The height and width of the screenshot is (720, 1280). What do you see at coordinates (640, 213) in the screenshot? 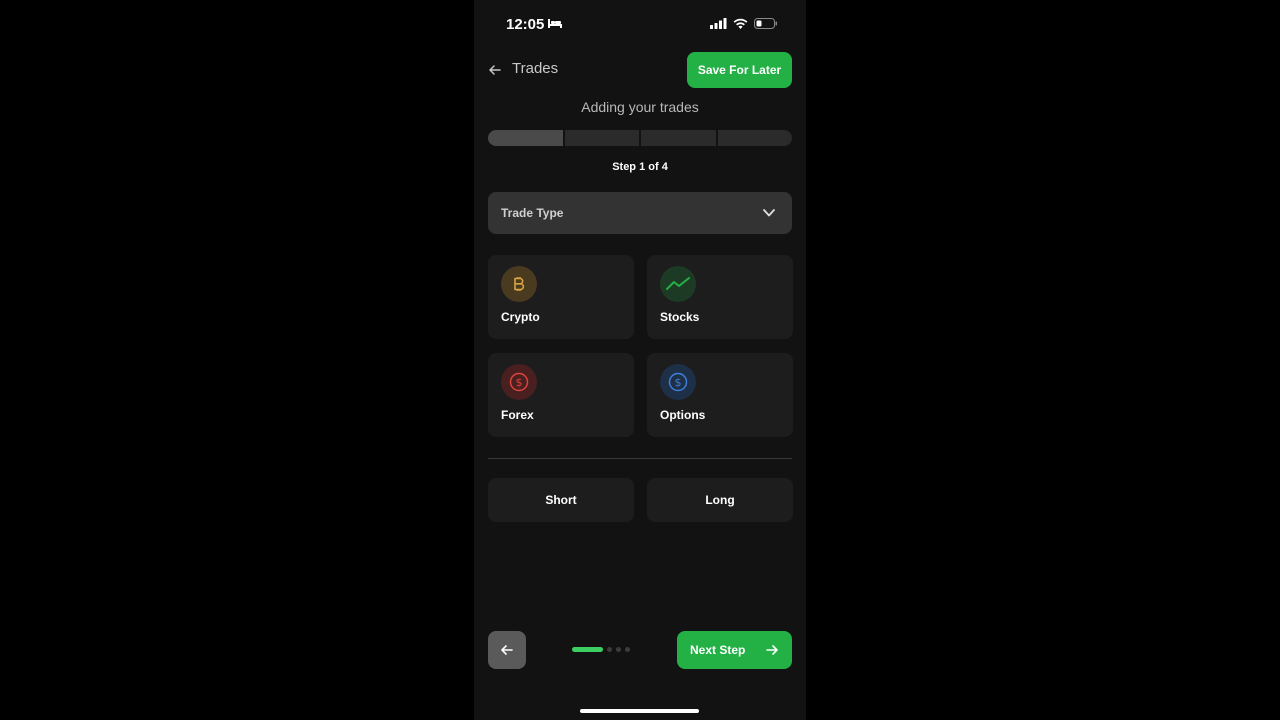
I see `trade-type-dropdown: Trade Type` at bounding box center [640, 213].